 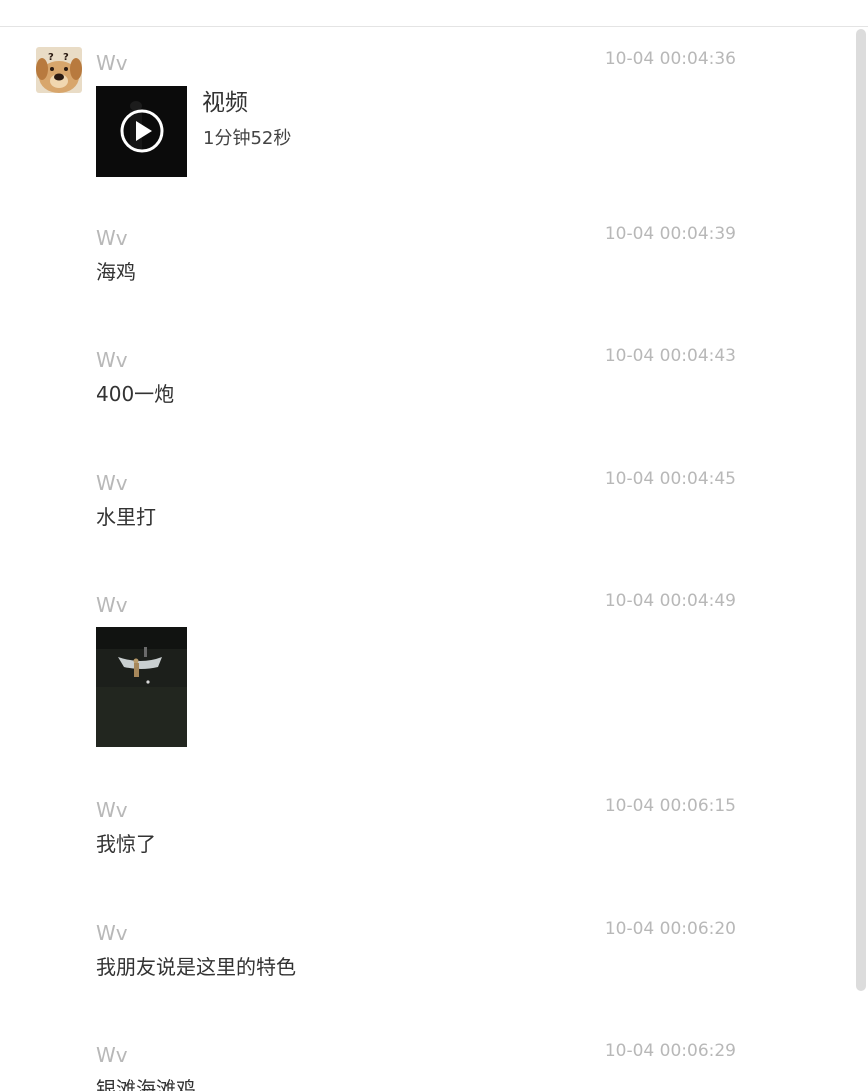 I want to click on message-item: Wv 10-04 00:04:36 视频 1分钟52秒, so click(x=416, y=114).